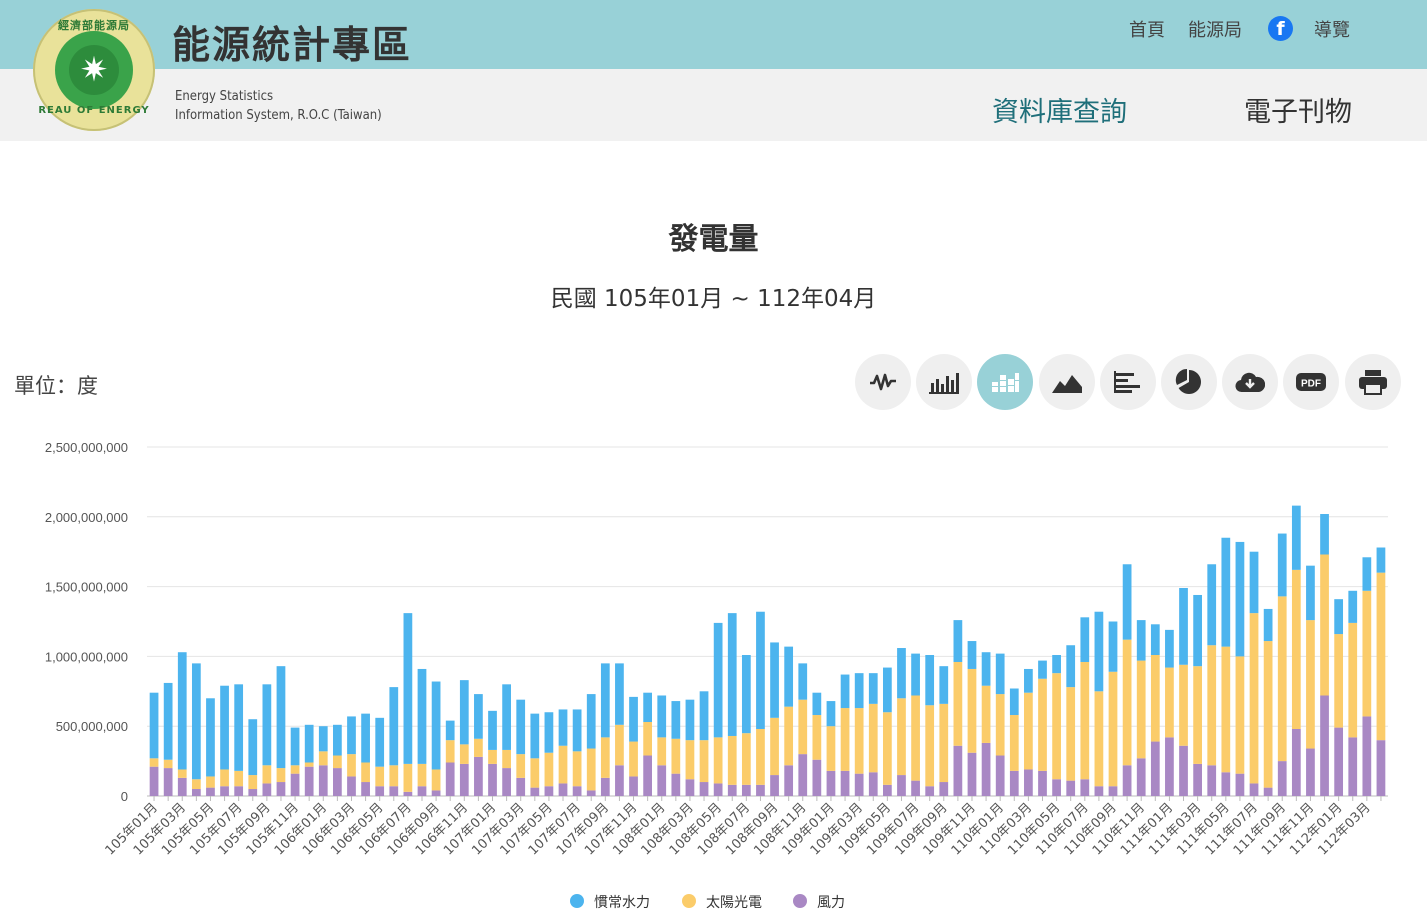 This screenshot has width=1427, height=917. I want to click on y-tick-label: 2,500,000,000, so click(86, 447).